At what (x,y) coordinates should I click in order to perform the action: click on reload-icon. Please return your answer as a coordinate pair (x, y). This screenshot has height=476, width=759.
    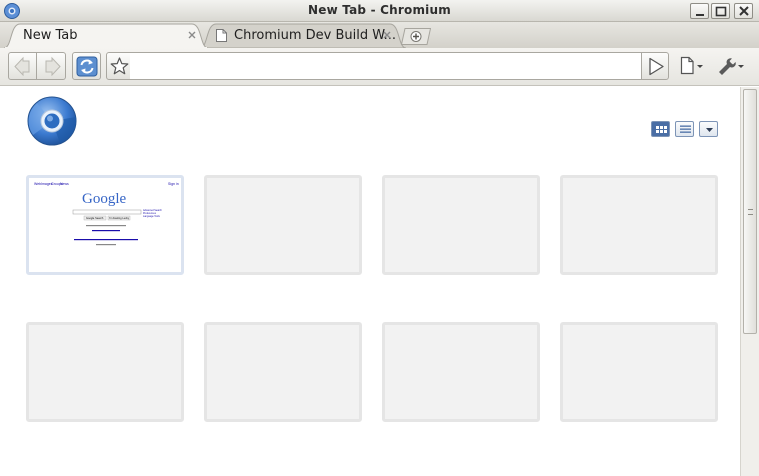
    Looking at the image, I should click on (87, 66).